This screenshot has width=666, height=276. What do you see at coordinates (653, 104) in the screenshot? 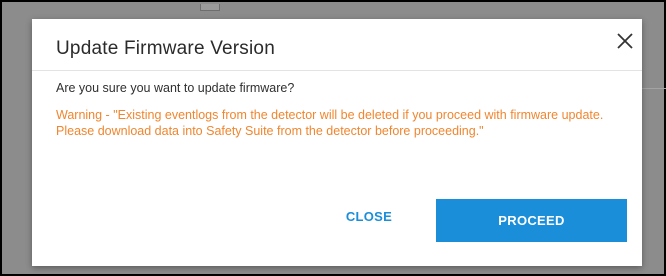
I see `background-partial-text` at bounding box center [653, 104].